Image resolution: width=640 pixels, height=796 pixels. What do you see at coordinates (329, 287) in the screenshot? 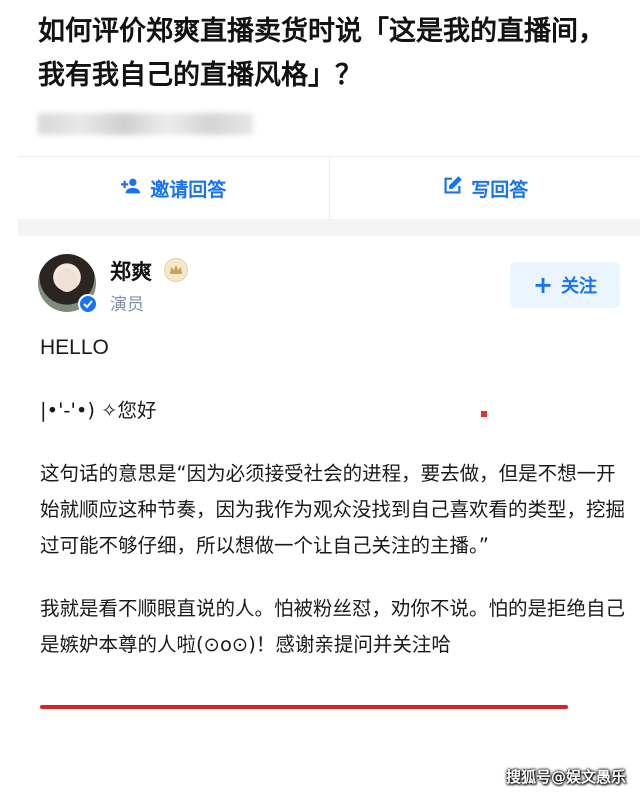
I see `author-row: 郑爽 演员 + 关注` at bounding box center [329, 287].